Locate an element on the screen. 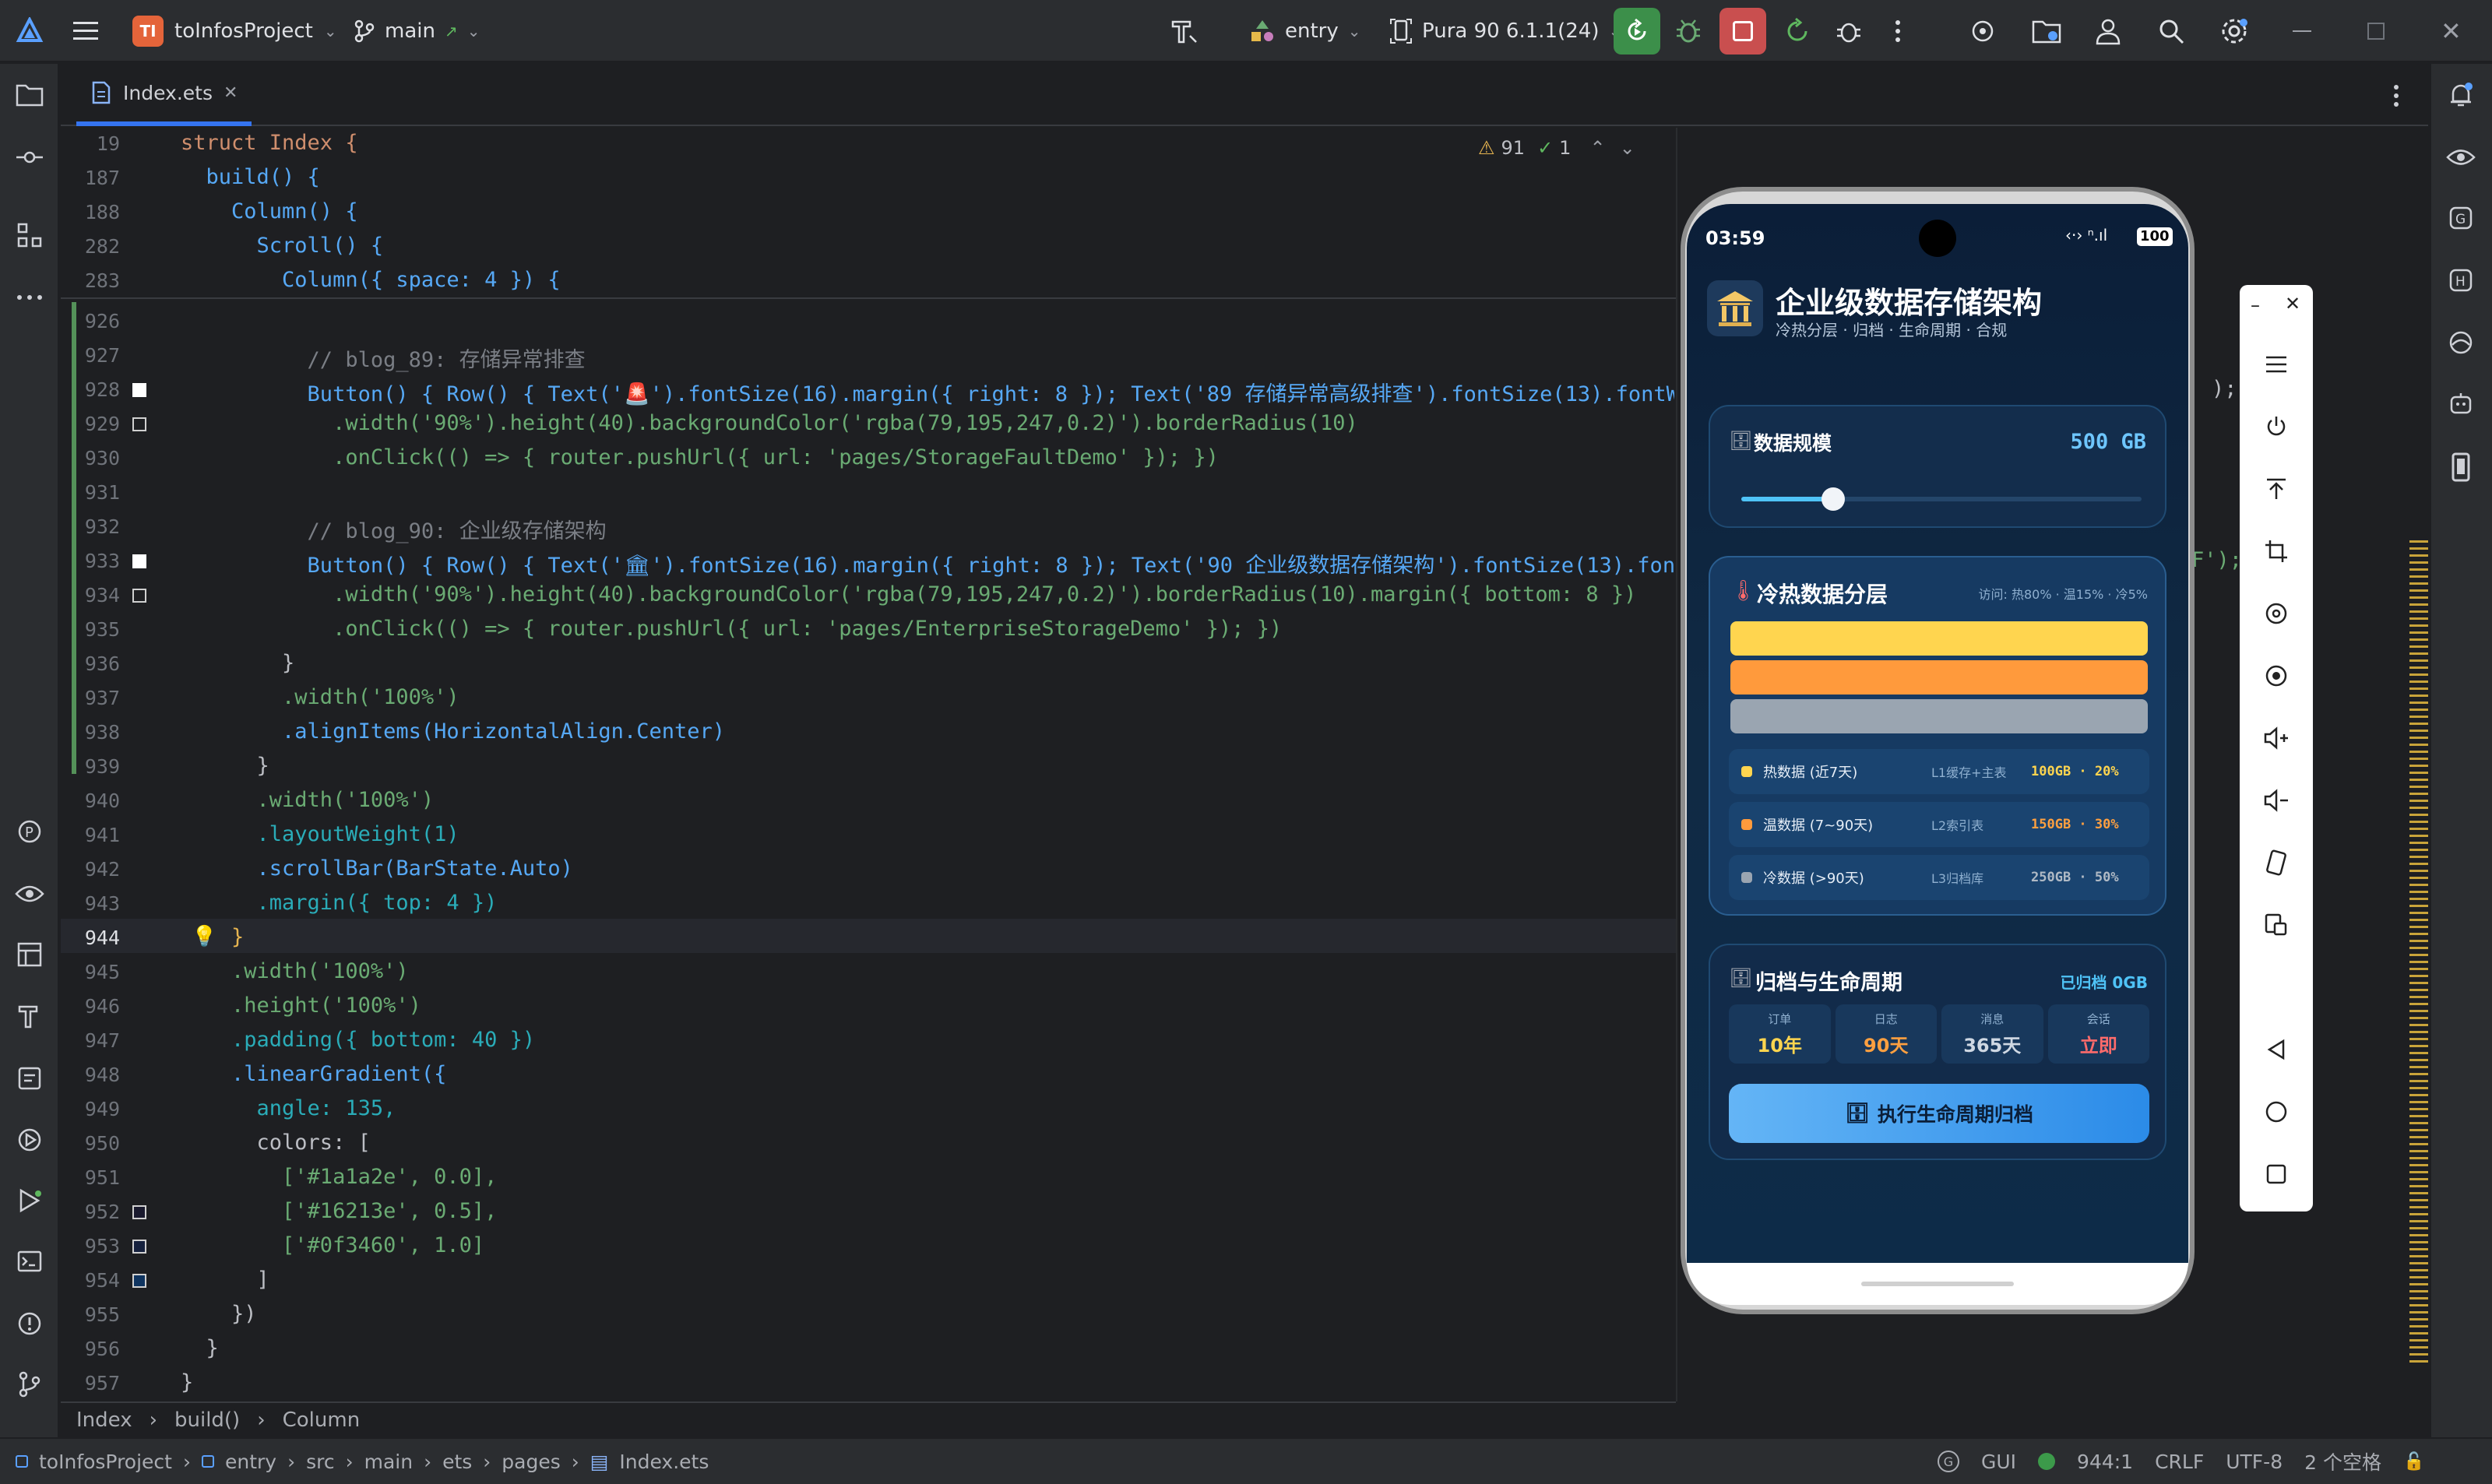 The width and height of the screenshot is (2492, 1484). run-lifecycle-archive-button: 🗄 执行生命周期归档 is located at coordinates (1939, 1114).